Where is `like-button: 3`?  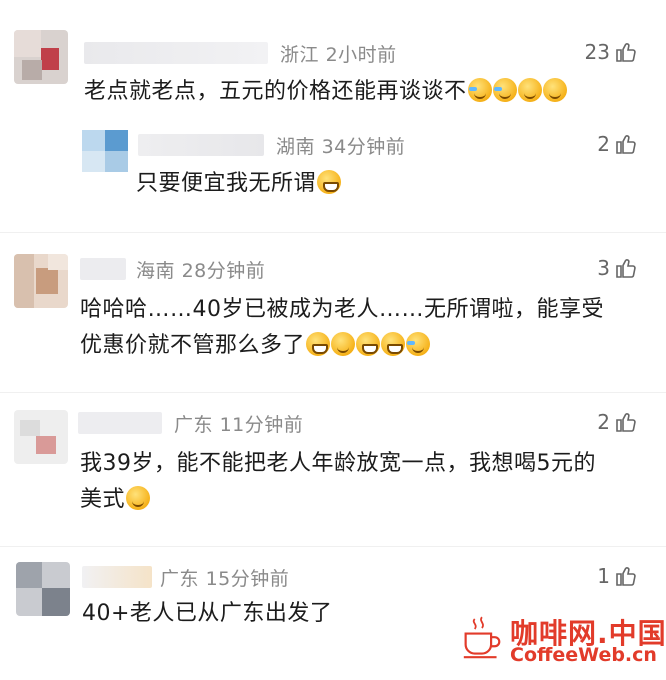 like-button: 3 is located at coordinates (617, 268).